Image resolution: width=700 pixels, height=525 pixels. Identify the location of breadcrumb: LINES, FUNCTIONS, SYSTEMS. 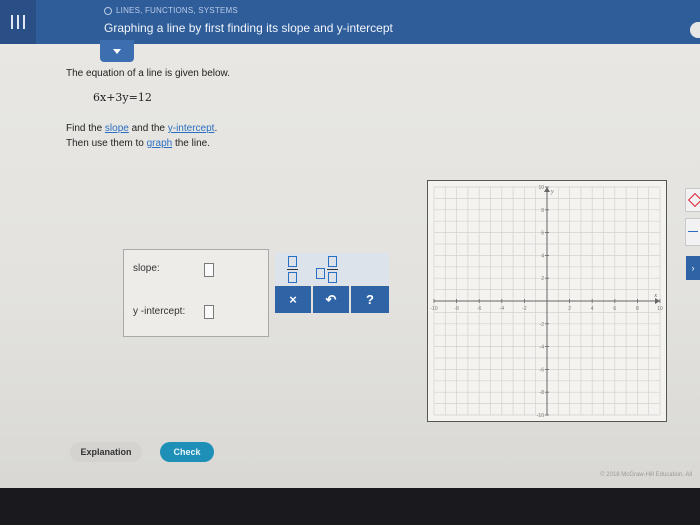
(171, 10).